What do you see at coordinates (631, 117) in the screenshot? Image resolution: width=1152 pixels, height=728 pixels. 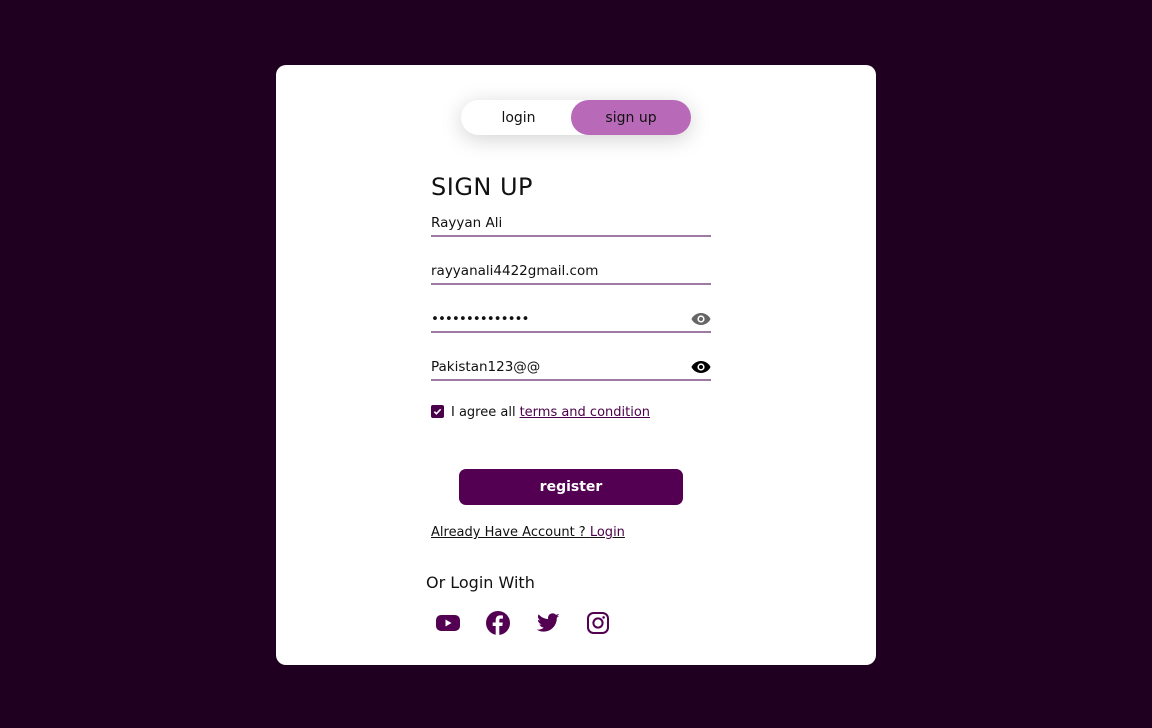 I see `signup-tab: sign up` at bounding box center [631, 117].